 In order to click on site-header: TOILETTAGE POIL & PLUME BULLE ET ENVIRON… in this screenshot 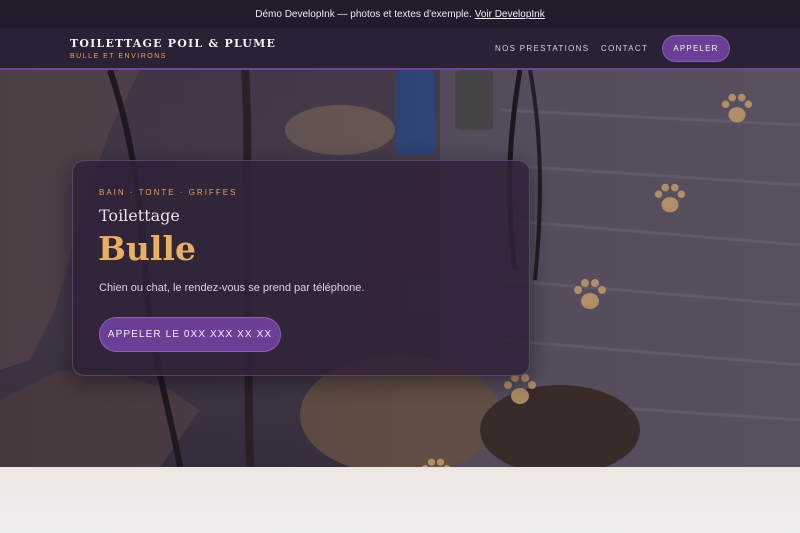, I will do `click(400, 49)`.